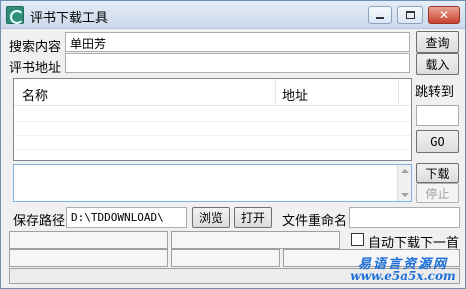 The image size is (466, 289). I want to click on list-header: 名称 地址, so click(212, 92).